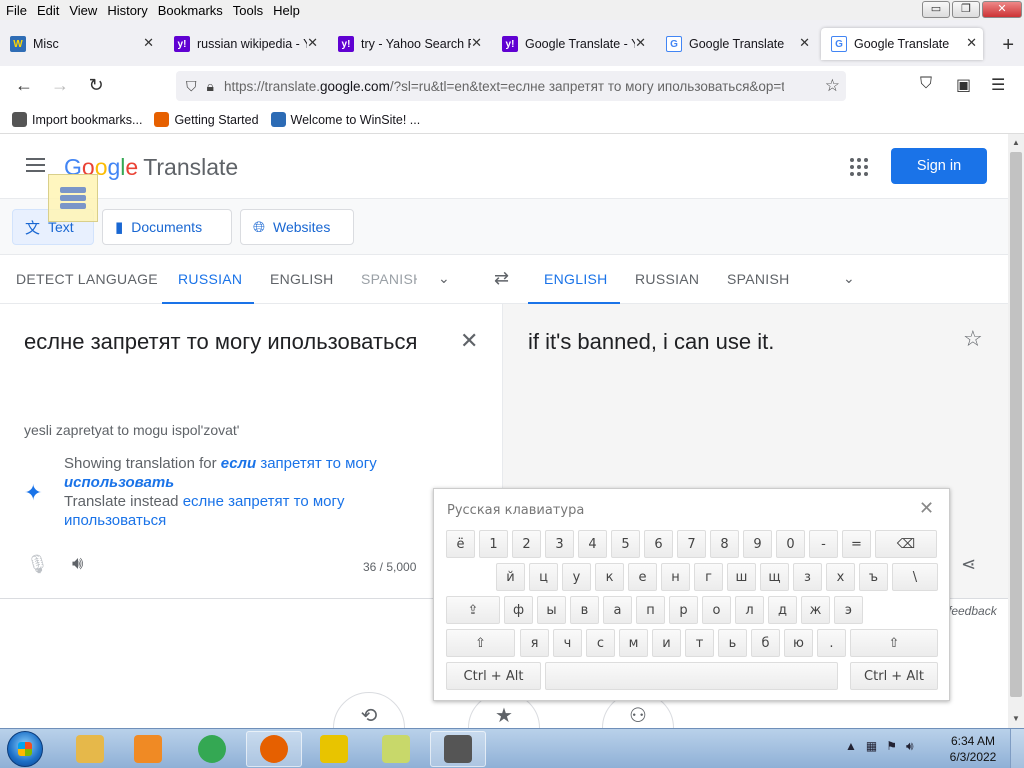 Image resolution: width=1024 pixels, height=768 pixels. I want to click on browser-tab-1: W Misc ✕, so click(80, 44).